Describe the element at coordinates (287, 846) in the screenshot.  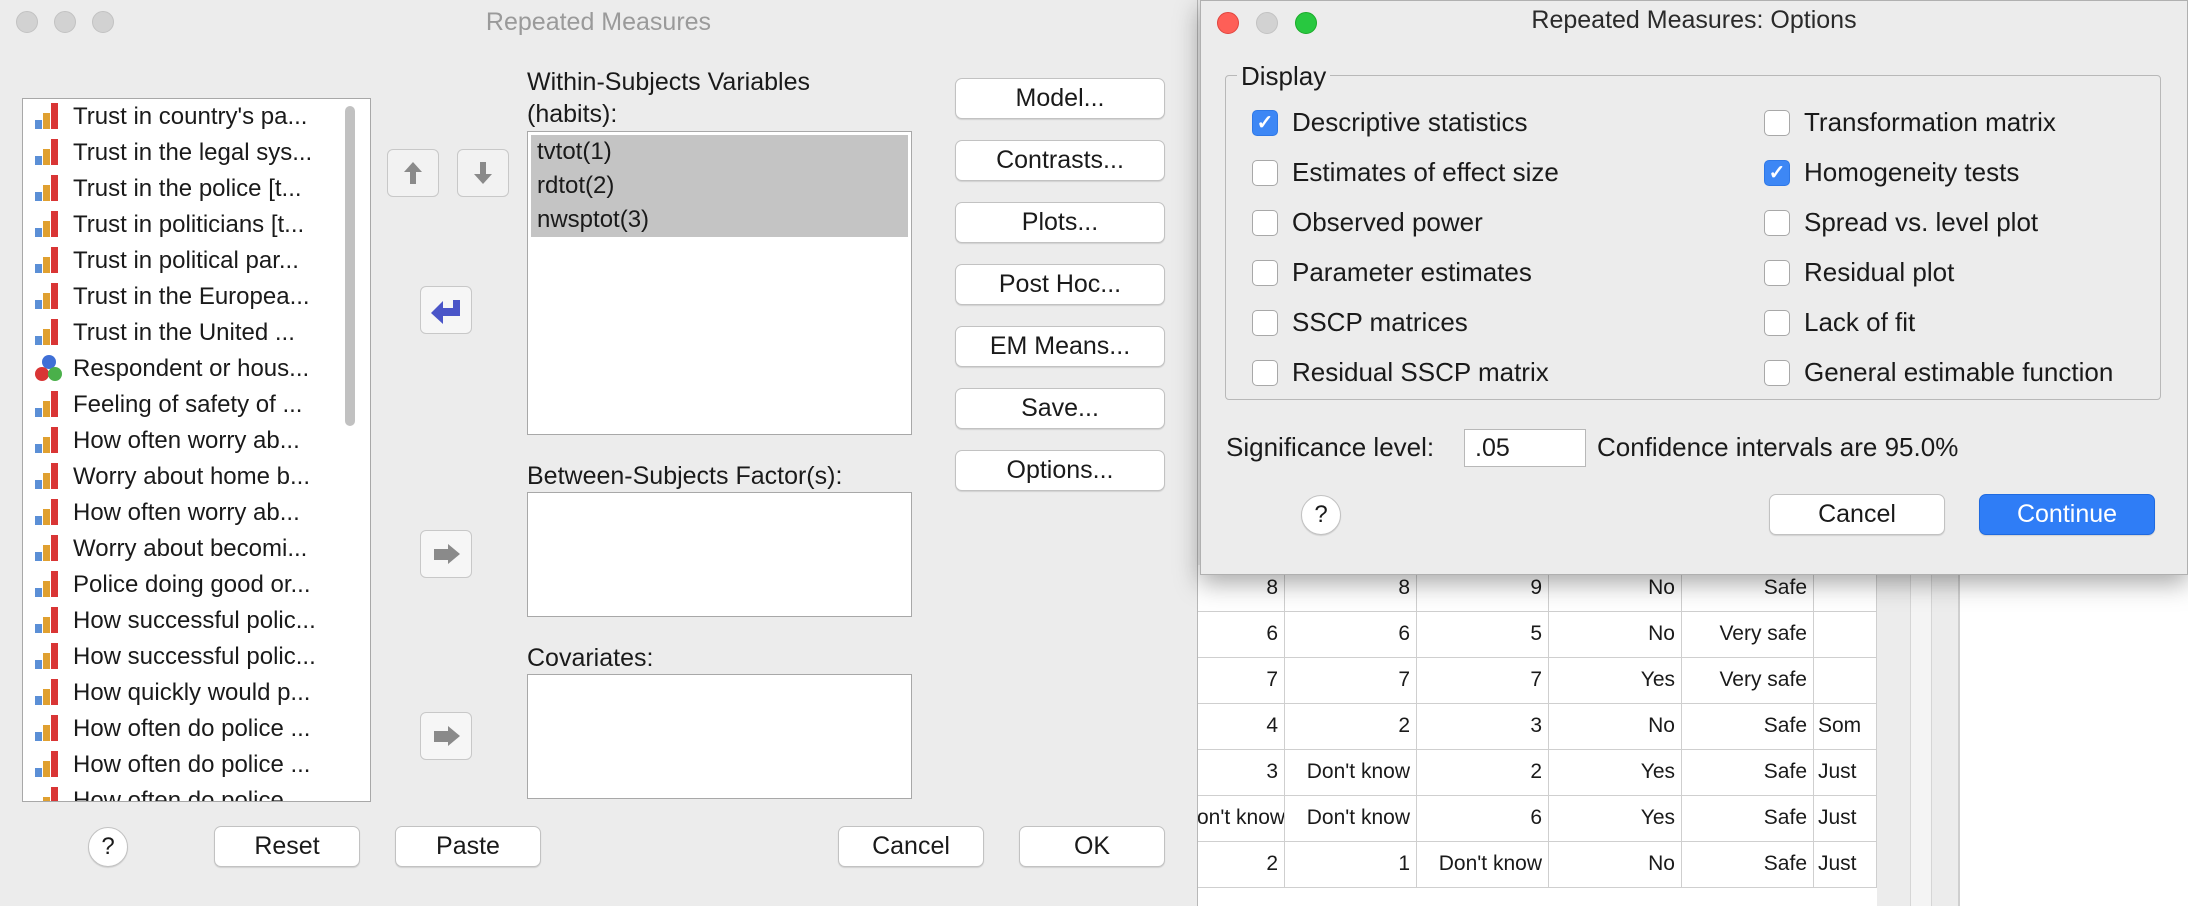
I see `reset-button: Reset` at that location.